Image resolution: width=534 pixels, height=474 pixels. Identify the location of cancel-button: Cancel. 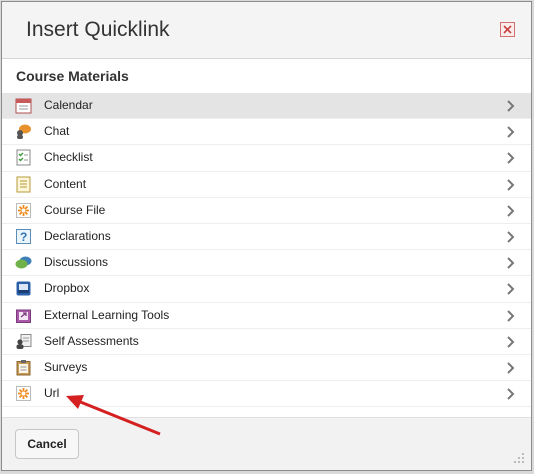
(47, 444).